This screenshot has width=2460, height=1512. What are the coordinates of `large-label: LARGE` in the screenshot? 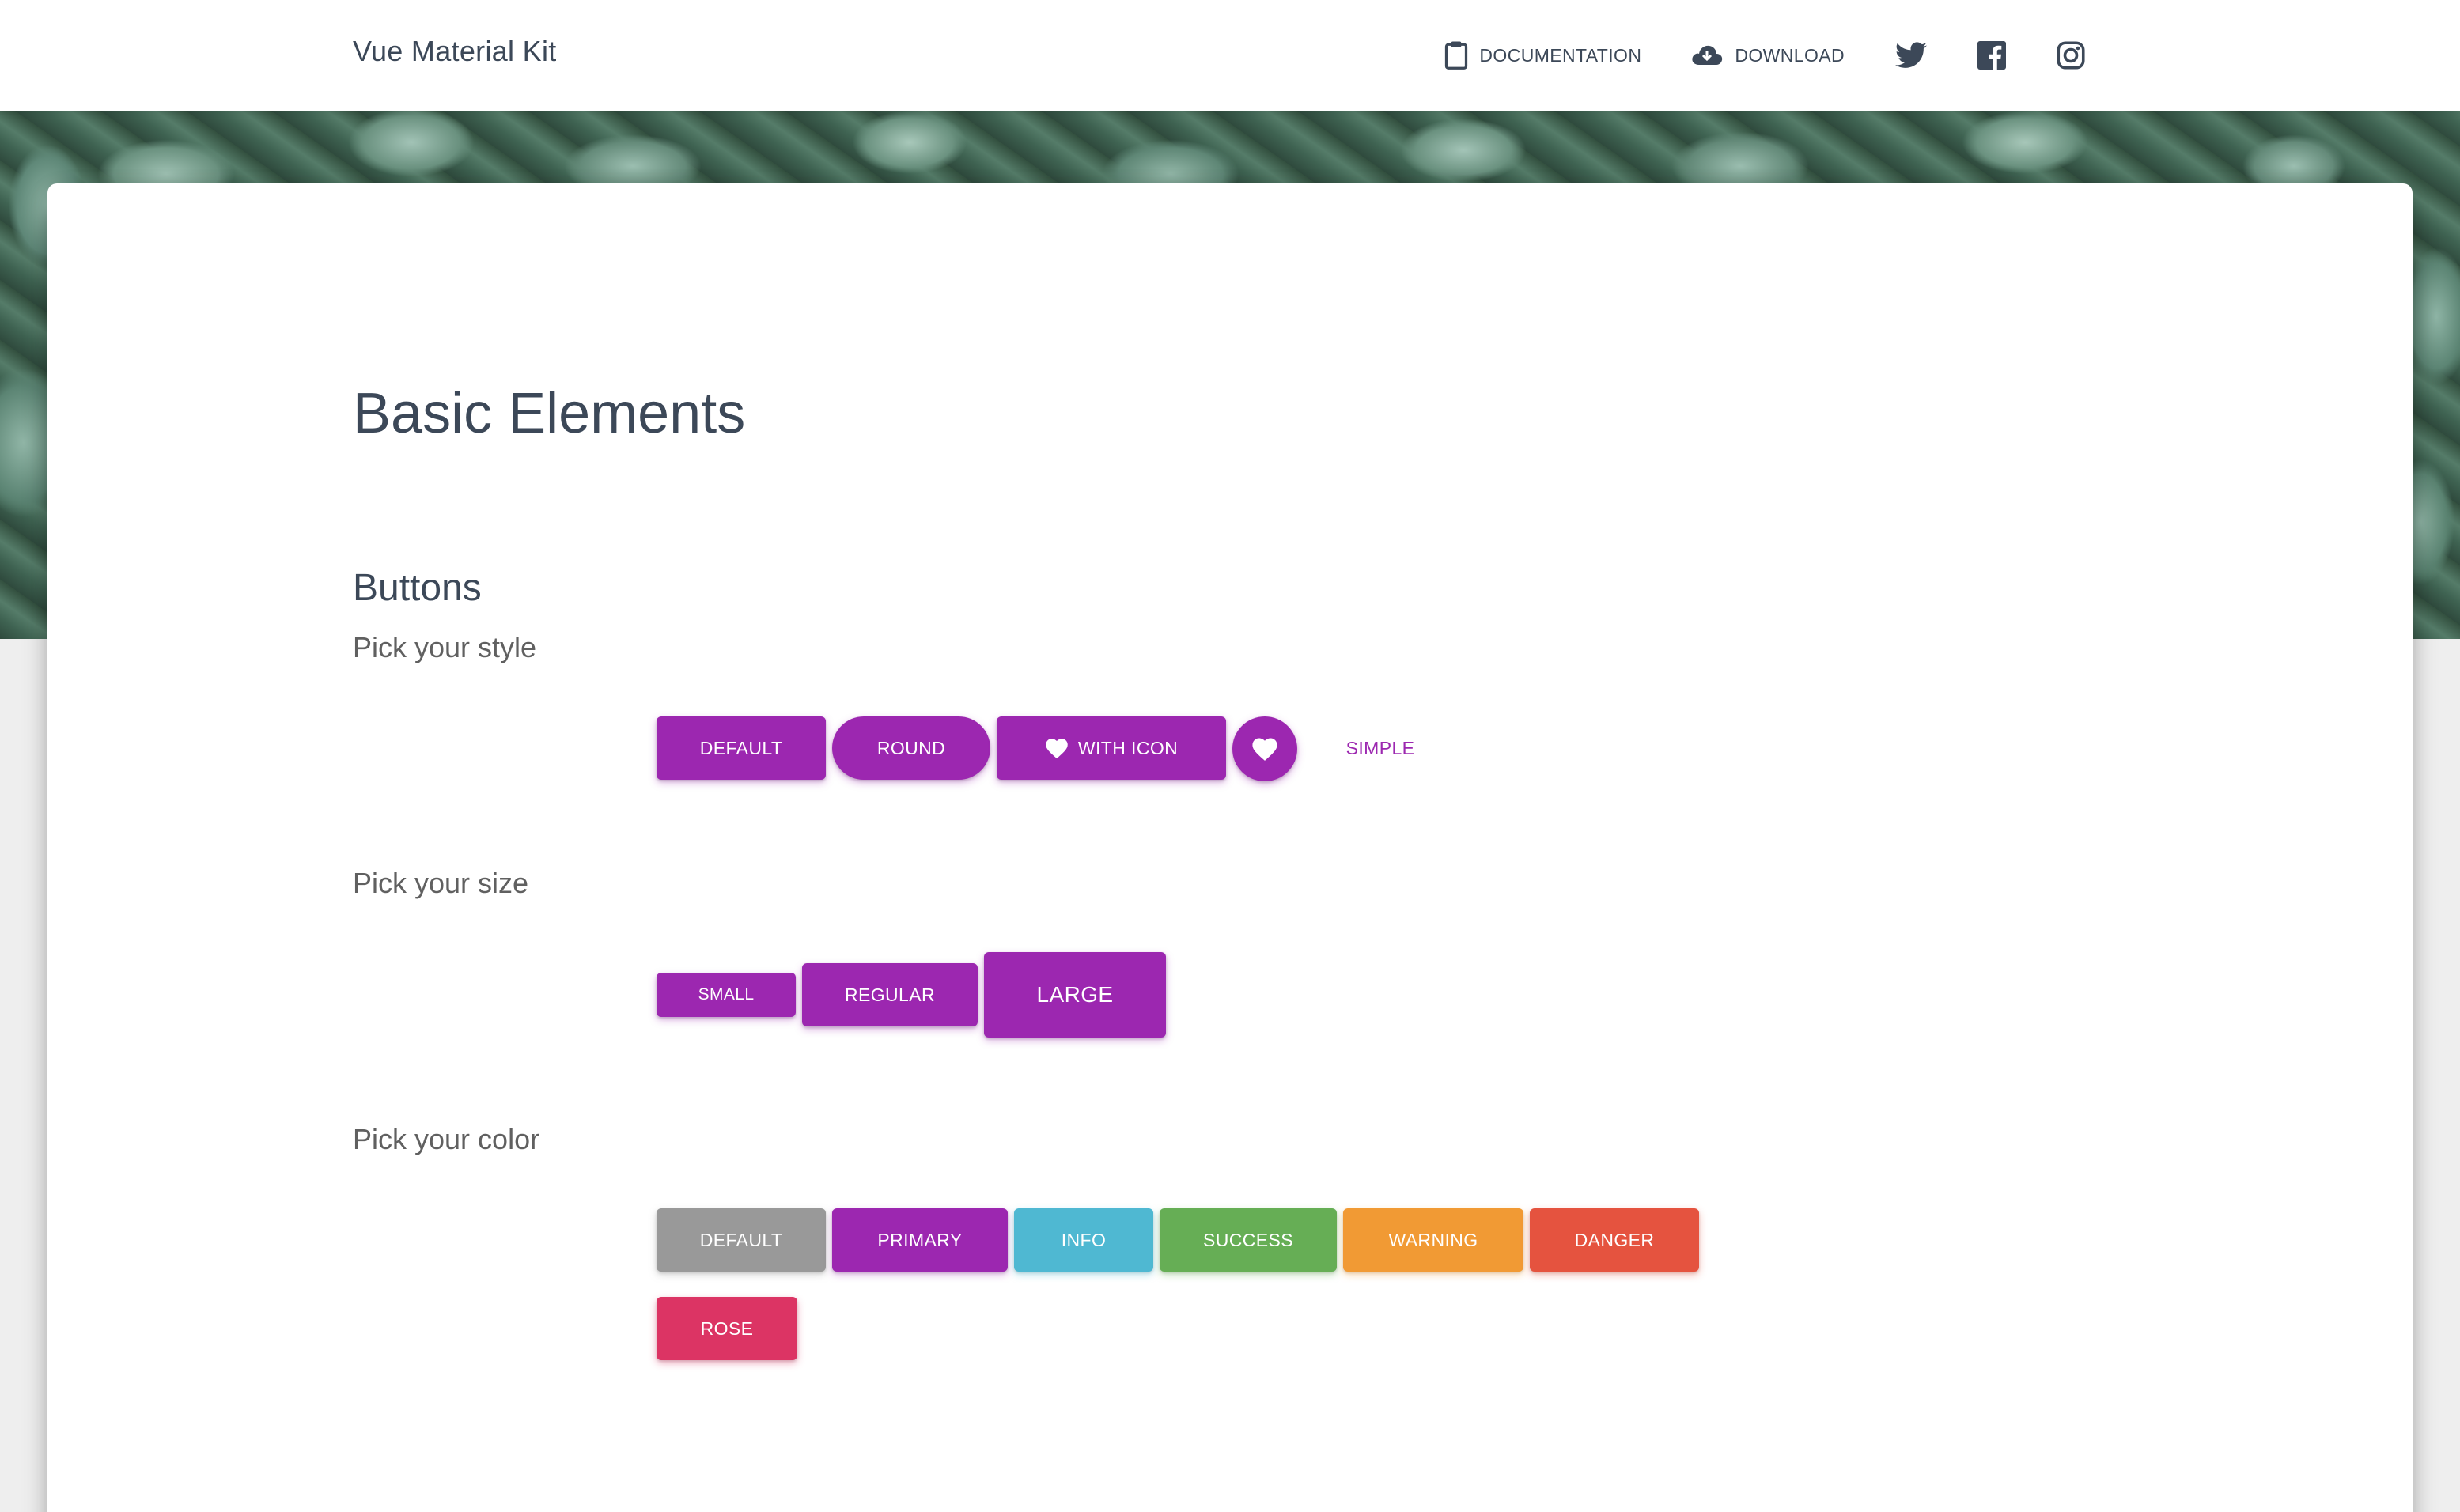 It's located at (1075, 995).